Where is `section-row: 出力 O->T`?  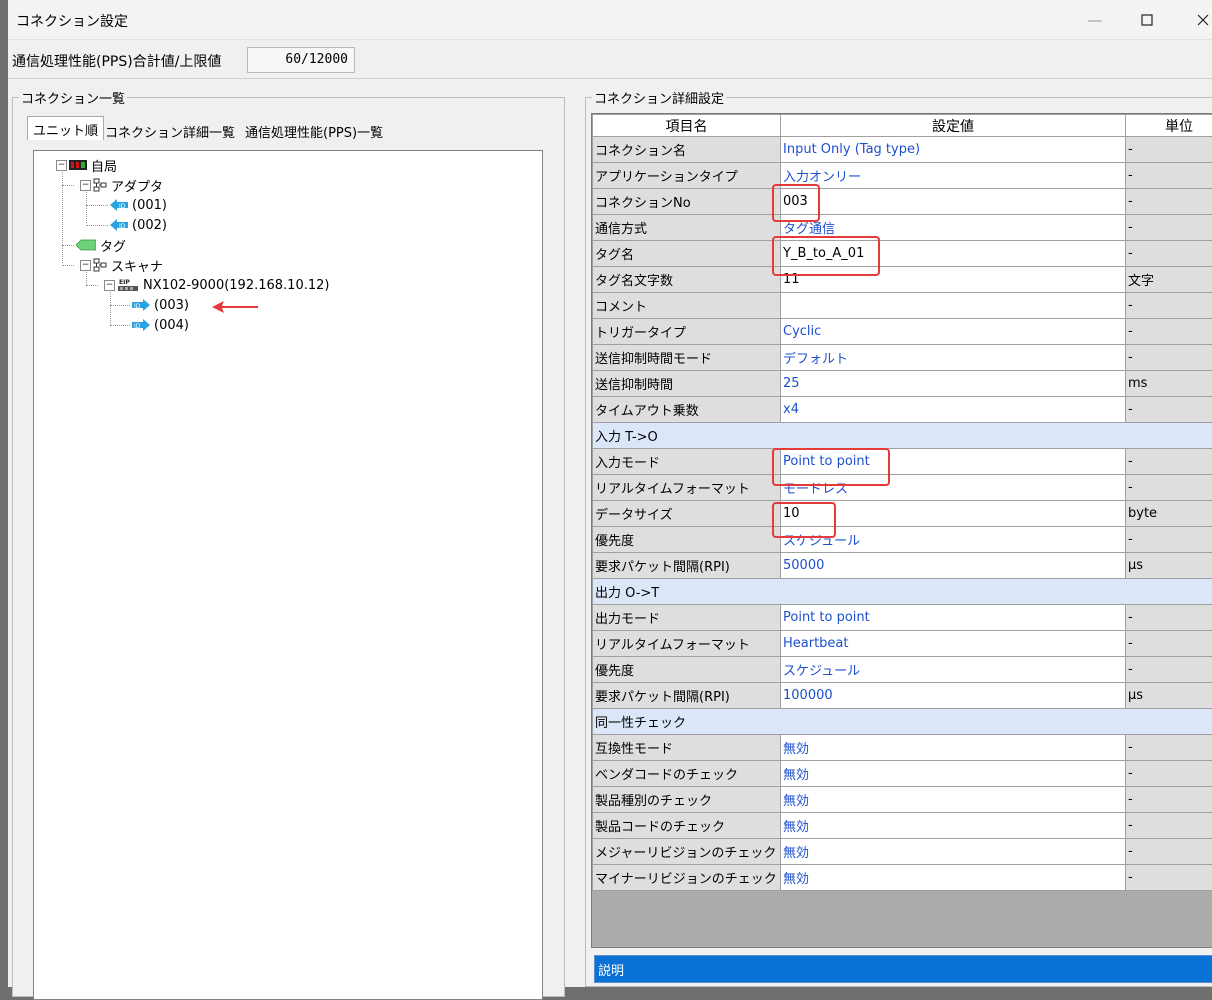 section-row: 出力 O->T is located at coordinates (902, 592).